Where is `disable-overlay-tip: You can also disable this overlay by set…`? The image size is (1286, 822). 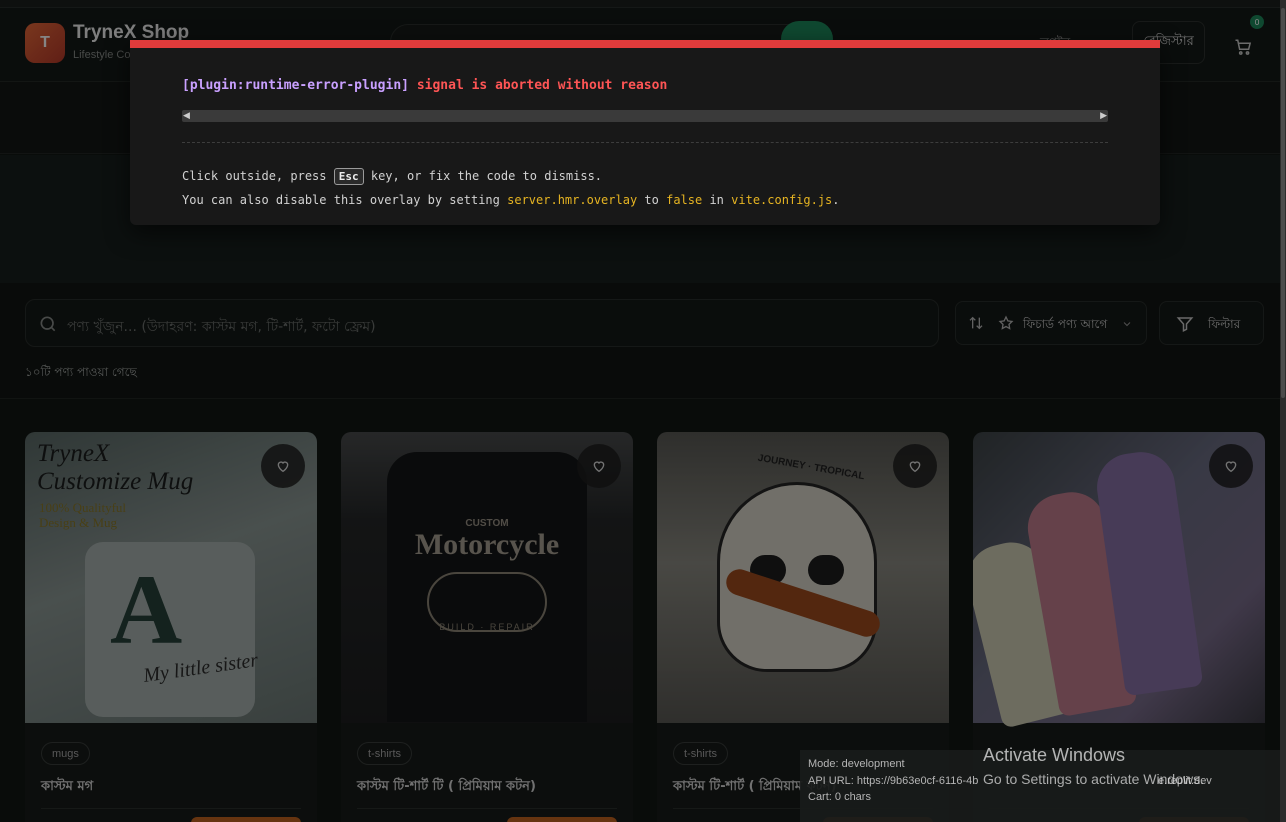 disable-overlay-tip: You can also disable this overlay by set… is located at coordinates (511, 200).